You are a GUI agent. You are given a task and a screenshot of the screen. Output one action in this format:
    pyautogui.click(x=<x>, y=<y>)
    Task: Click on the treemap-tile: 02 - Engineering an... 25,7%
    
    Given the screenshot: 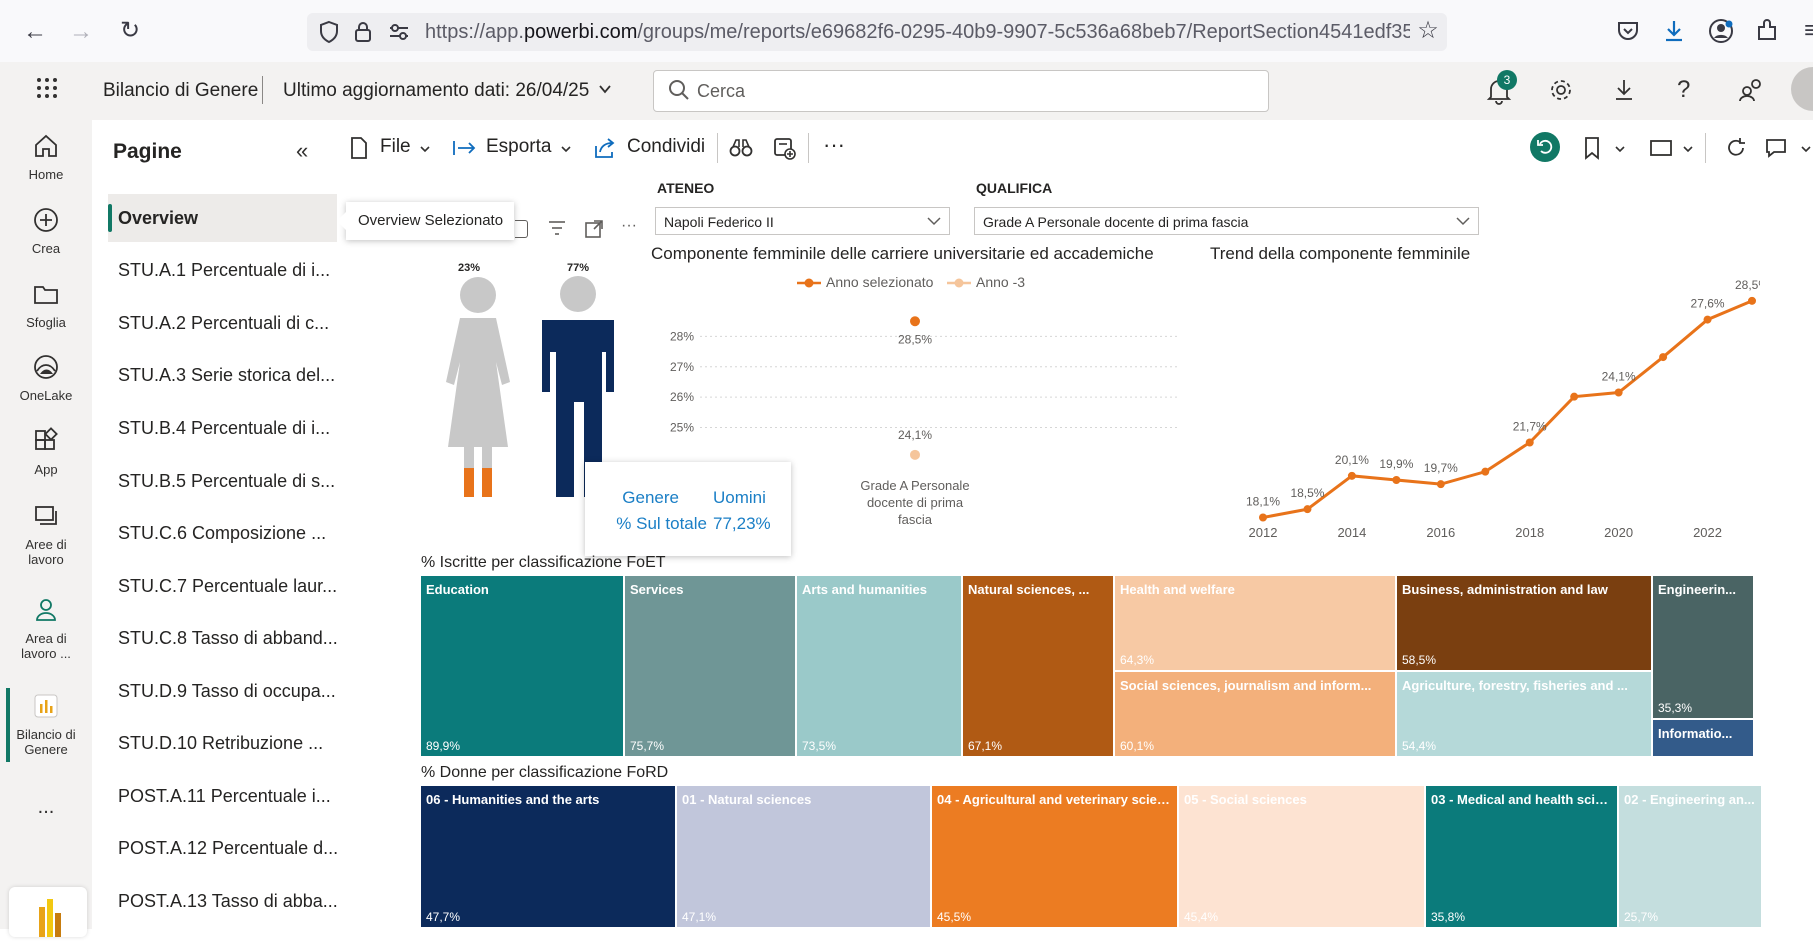 What is the action you would take?
    pyautogui.click(x=1691, y=857)
    